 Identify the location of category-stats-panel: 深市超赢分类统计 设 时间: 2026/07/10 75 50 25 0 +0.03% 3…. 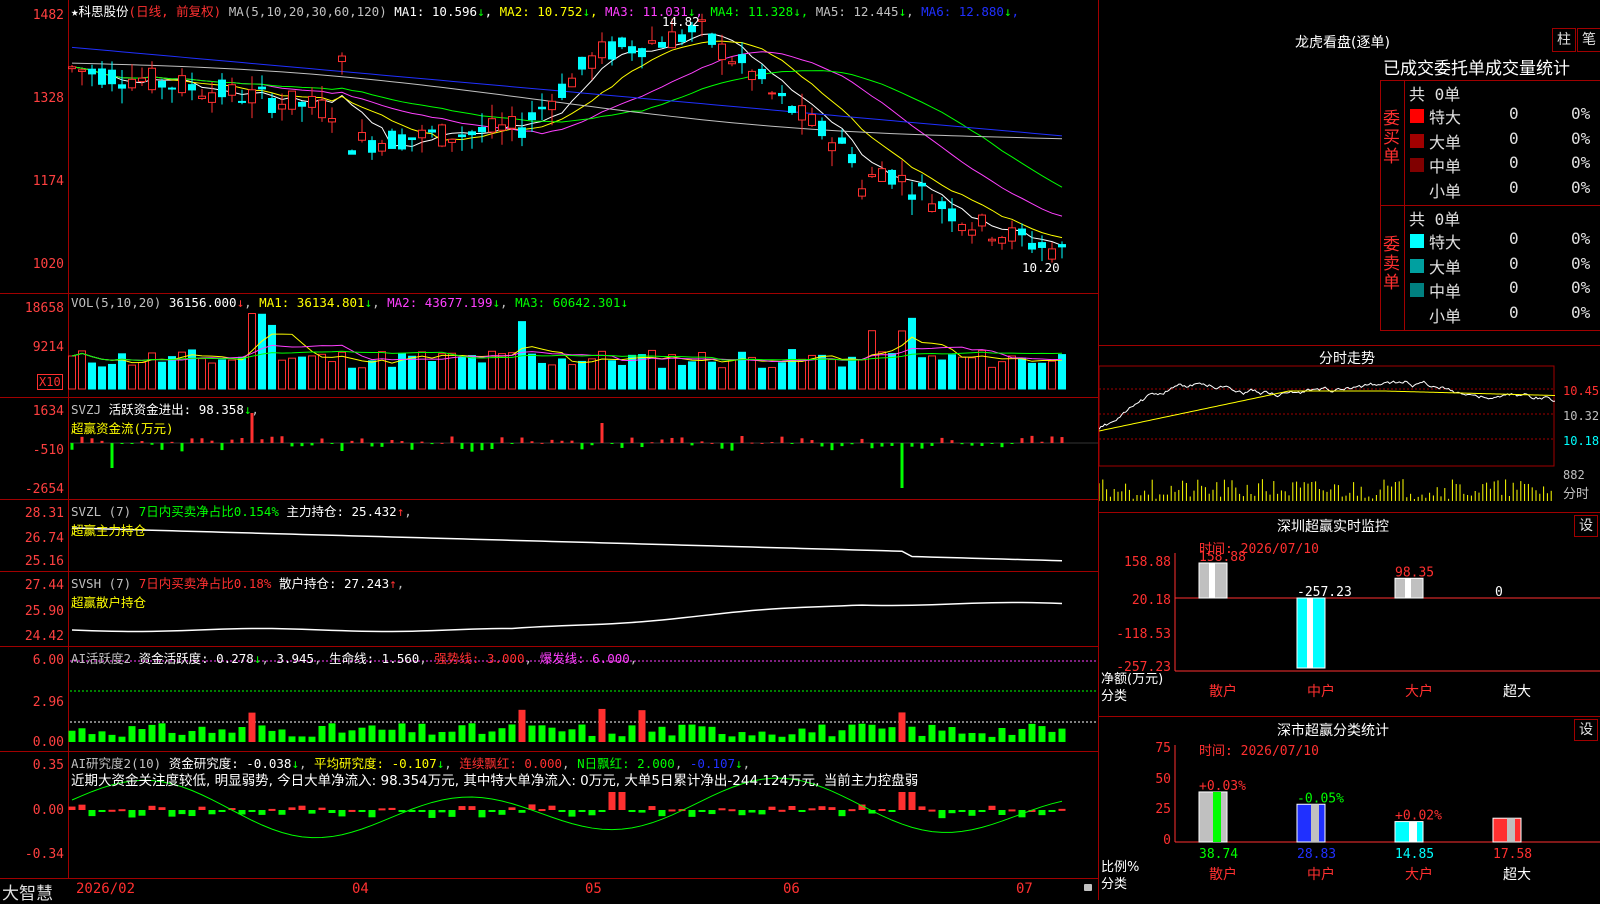
(1349, 808).